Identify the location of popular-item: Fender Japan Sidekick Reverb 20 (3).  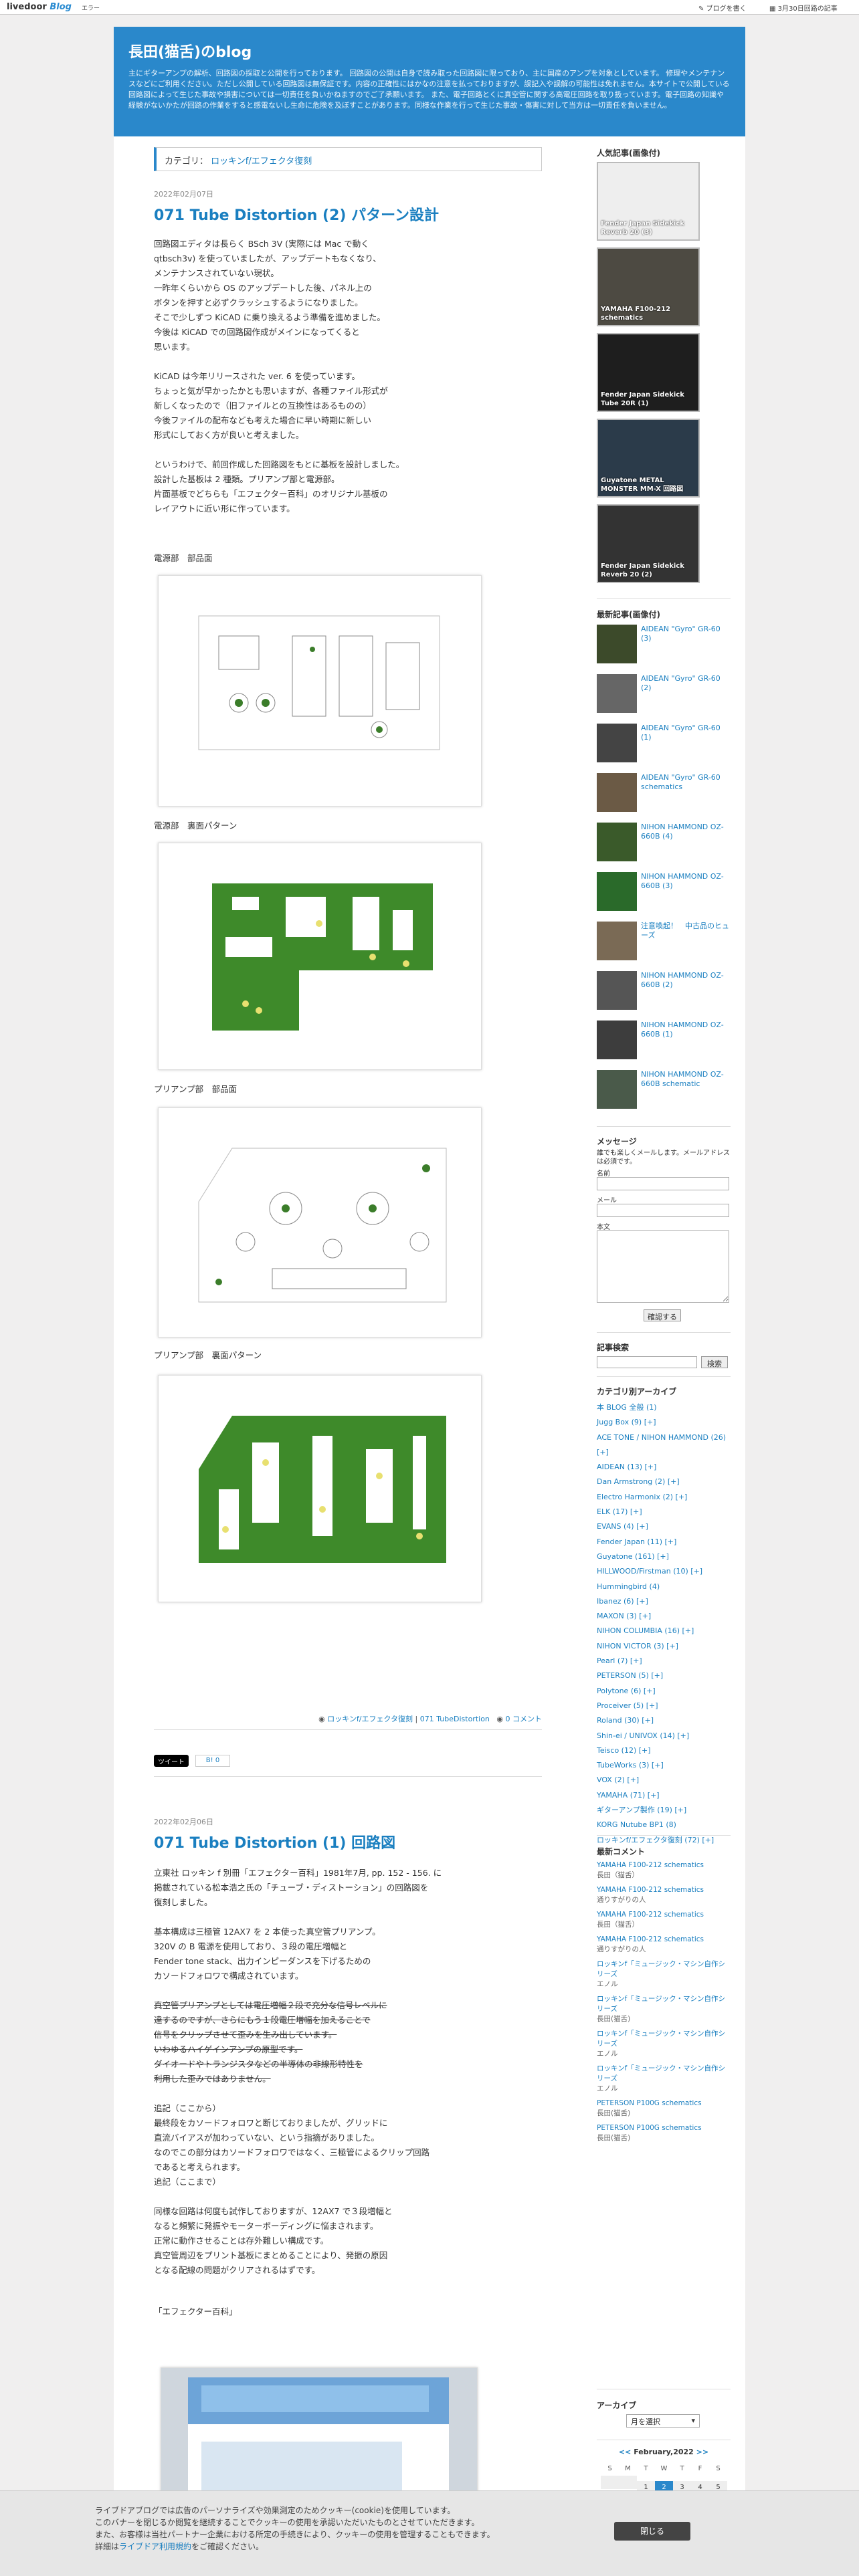
(649, 202).